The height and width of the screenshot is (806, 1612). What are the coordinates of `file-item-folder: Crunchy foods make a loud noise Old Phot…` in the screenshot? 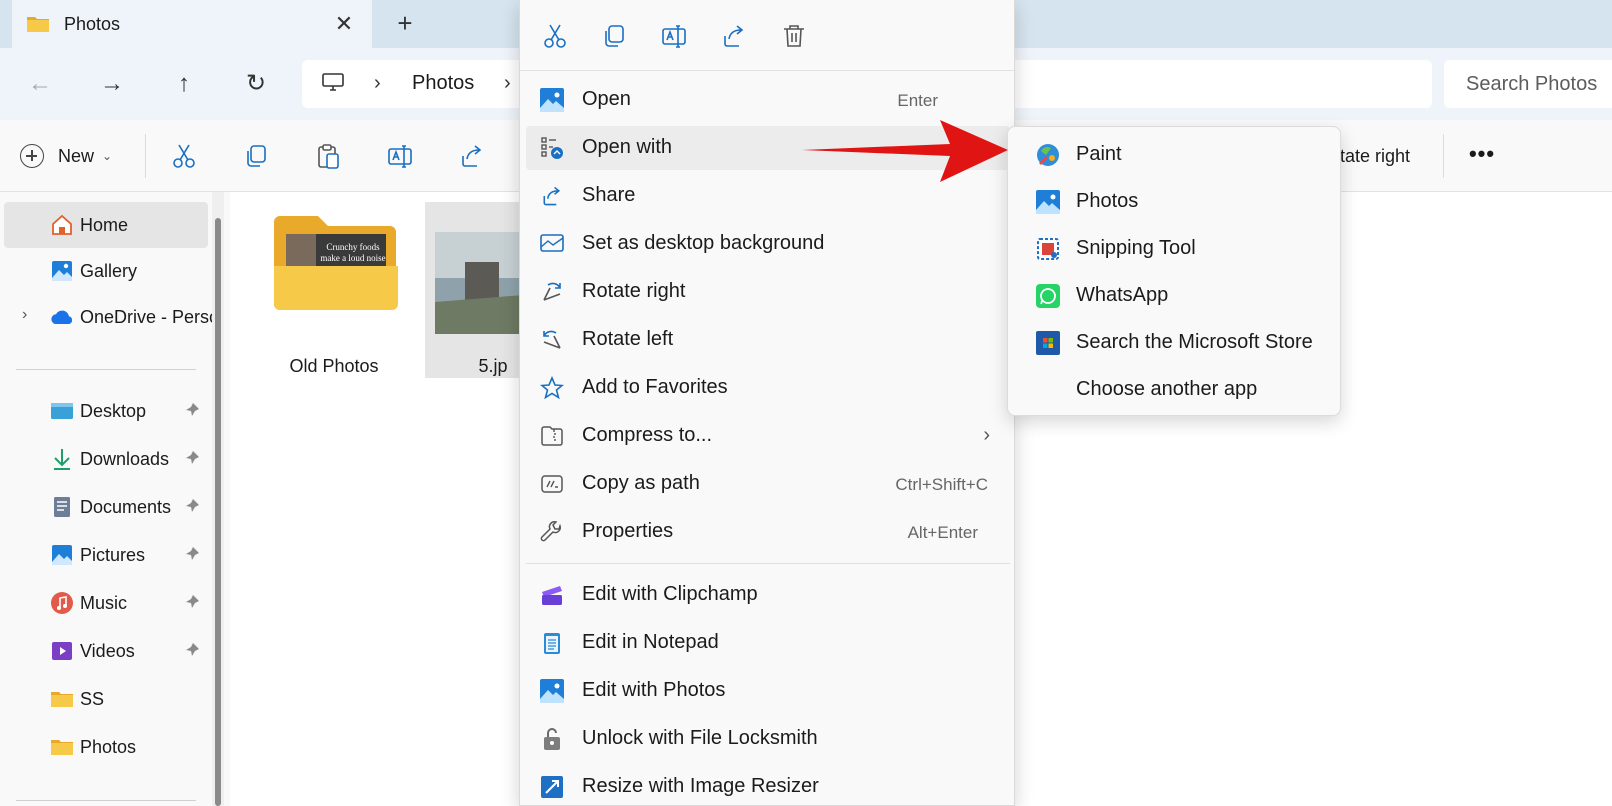 It's located at (334, 290).